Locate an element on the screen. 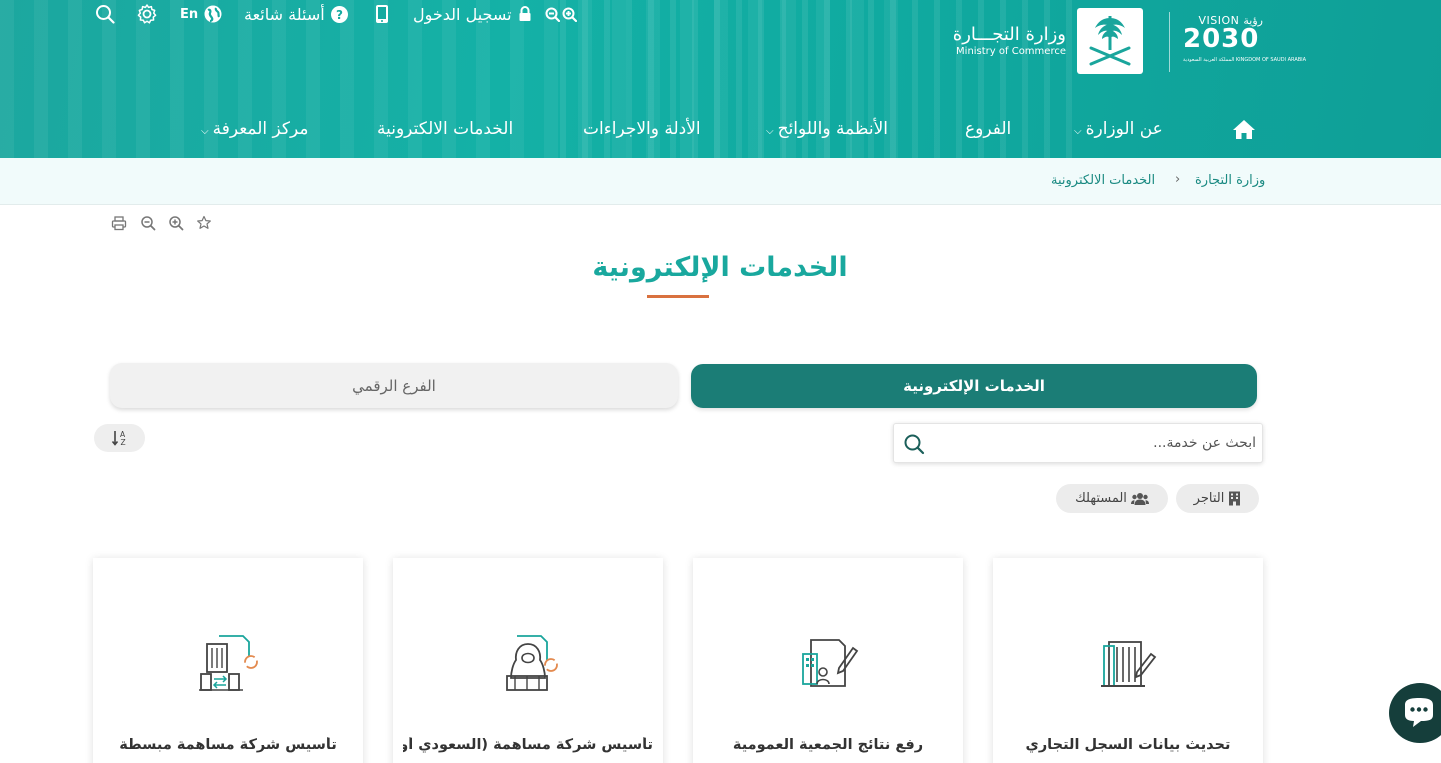  breadcrumb-home: وزارة التجارة is located at coordinates (1230, 180).